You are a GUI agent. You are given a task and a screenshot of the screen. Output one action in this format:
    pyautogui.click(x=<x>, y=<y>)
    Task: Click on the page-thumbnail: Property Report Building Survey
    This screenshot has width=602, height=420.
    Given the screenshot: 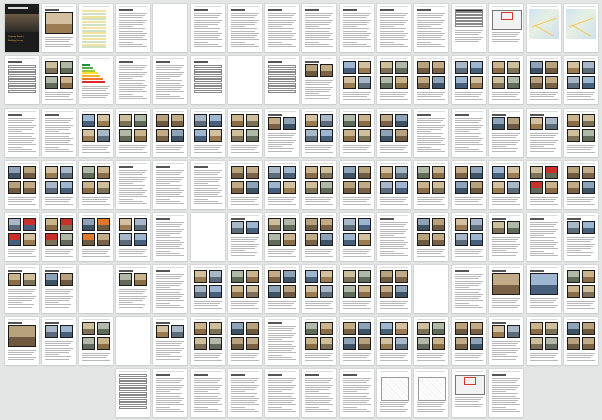 What is the action you would take?
    pyautogui.click(x=22, y=28)
    